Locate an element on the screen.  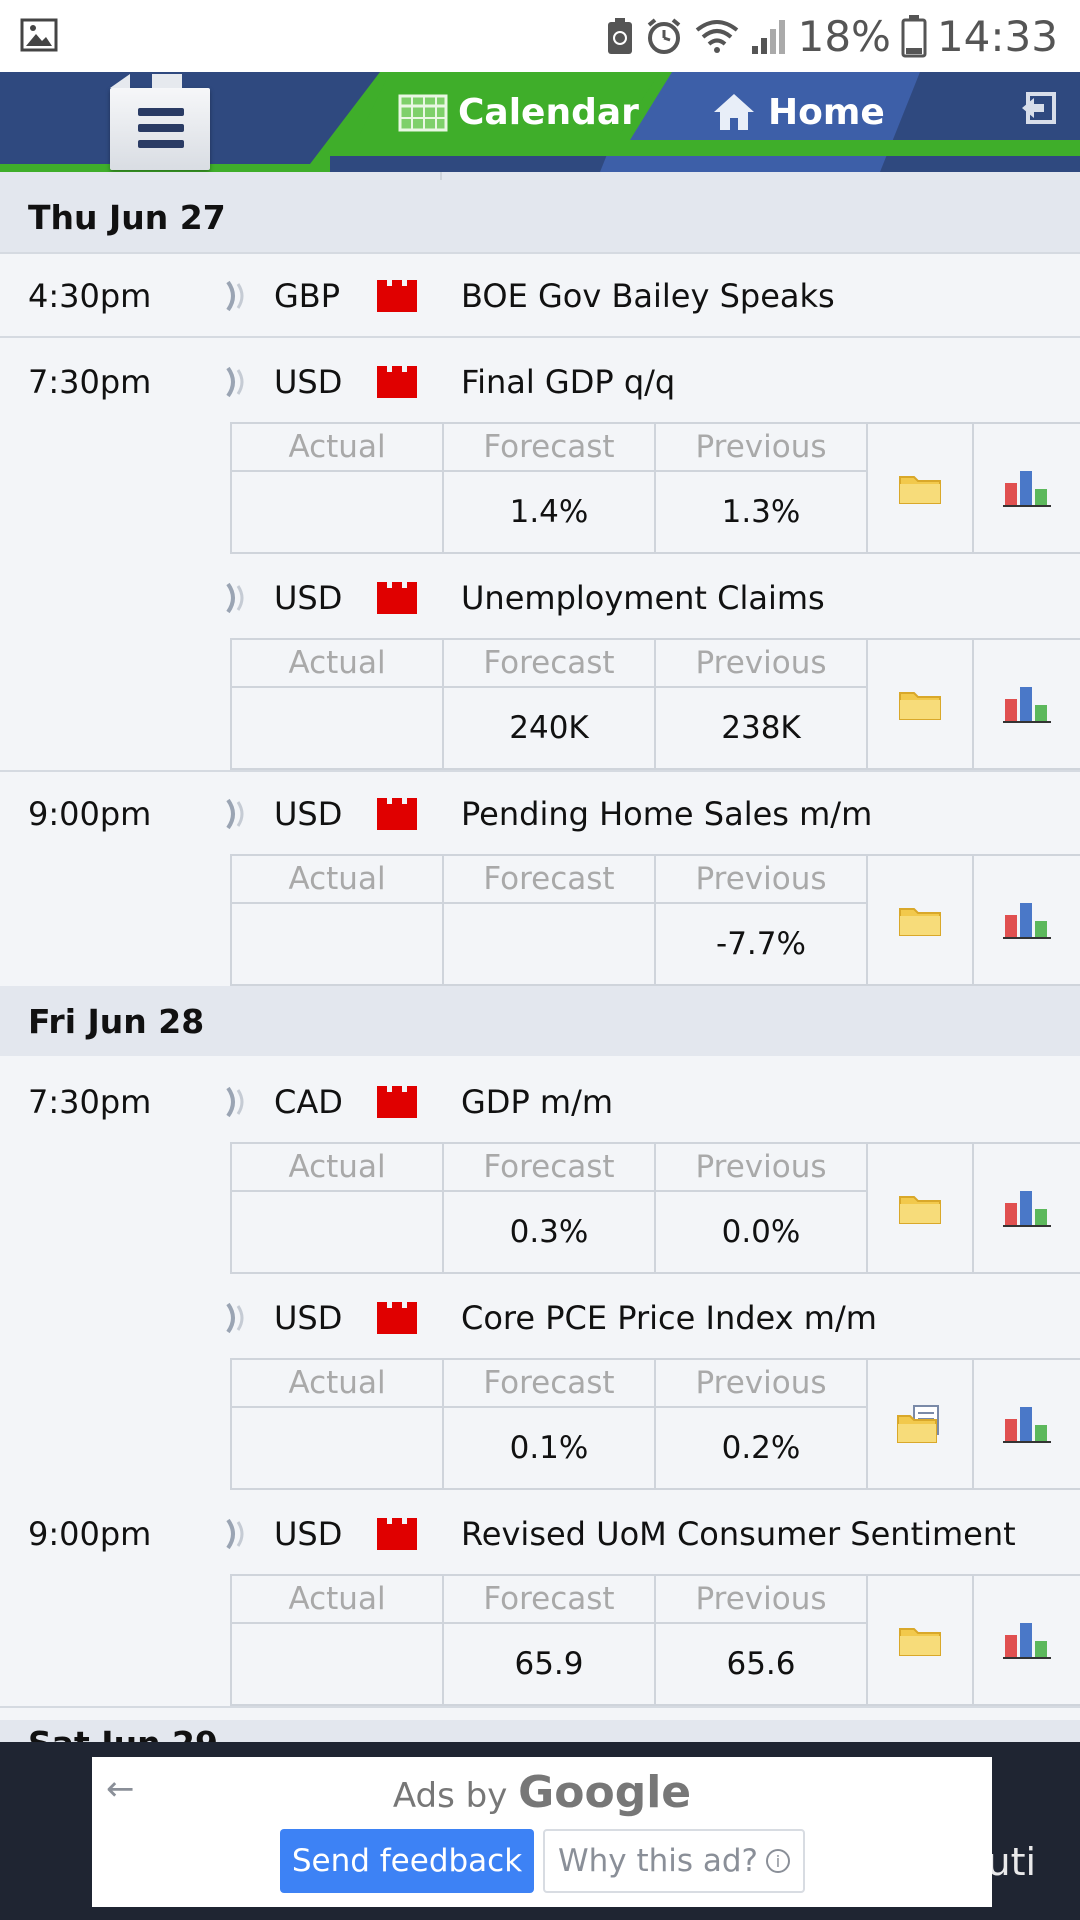
ad-attribution: Ads by Google is located at coordinates (542, 1792).